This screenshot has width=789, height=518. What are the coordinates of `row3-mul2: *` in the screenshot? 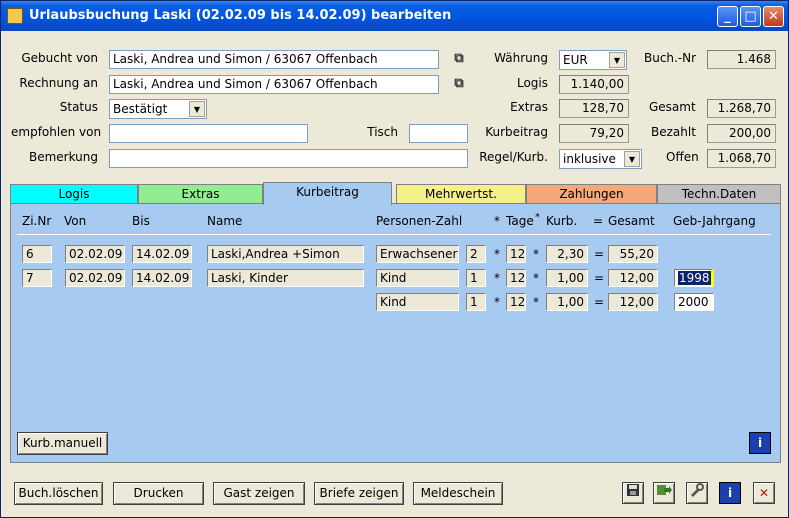 It's located at (536, 302).